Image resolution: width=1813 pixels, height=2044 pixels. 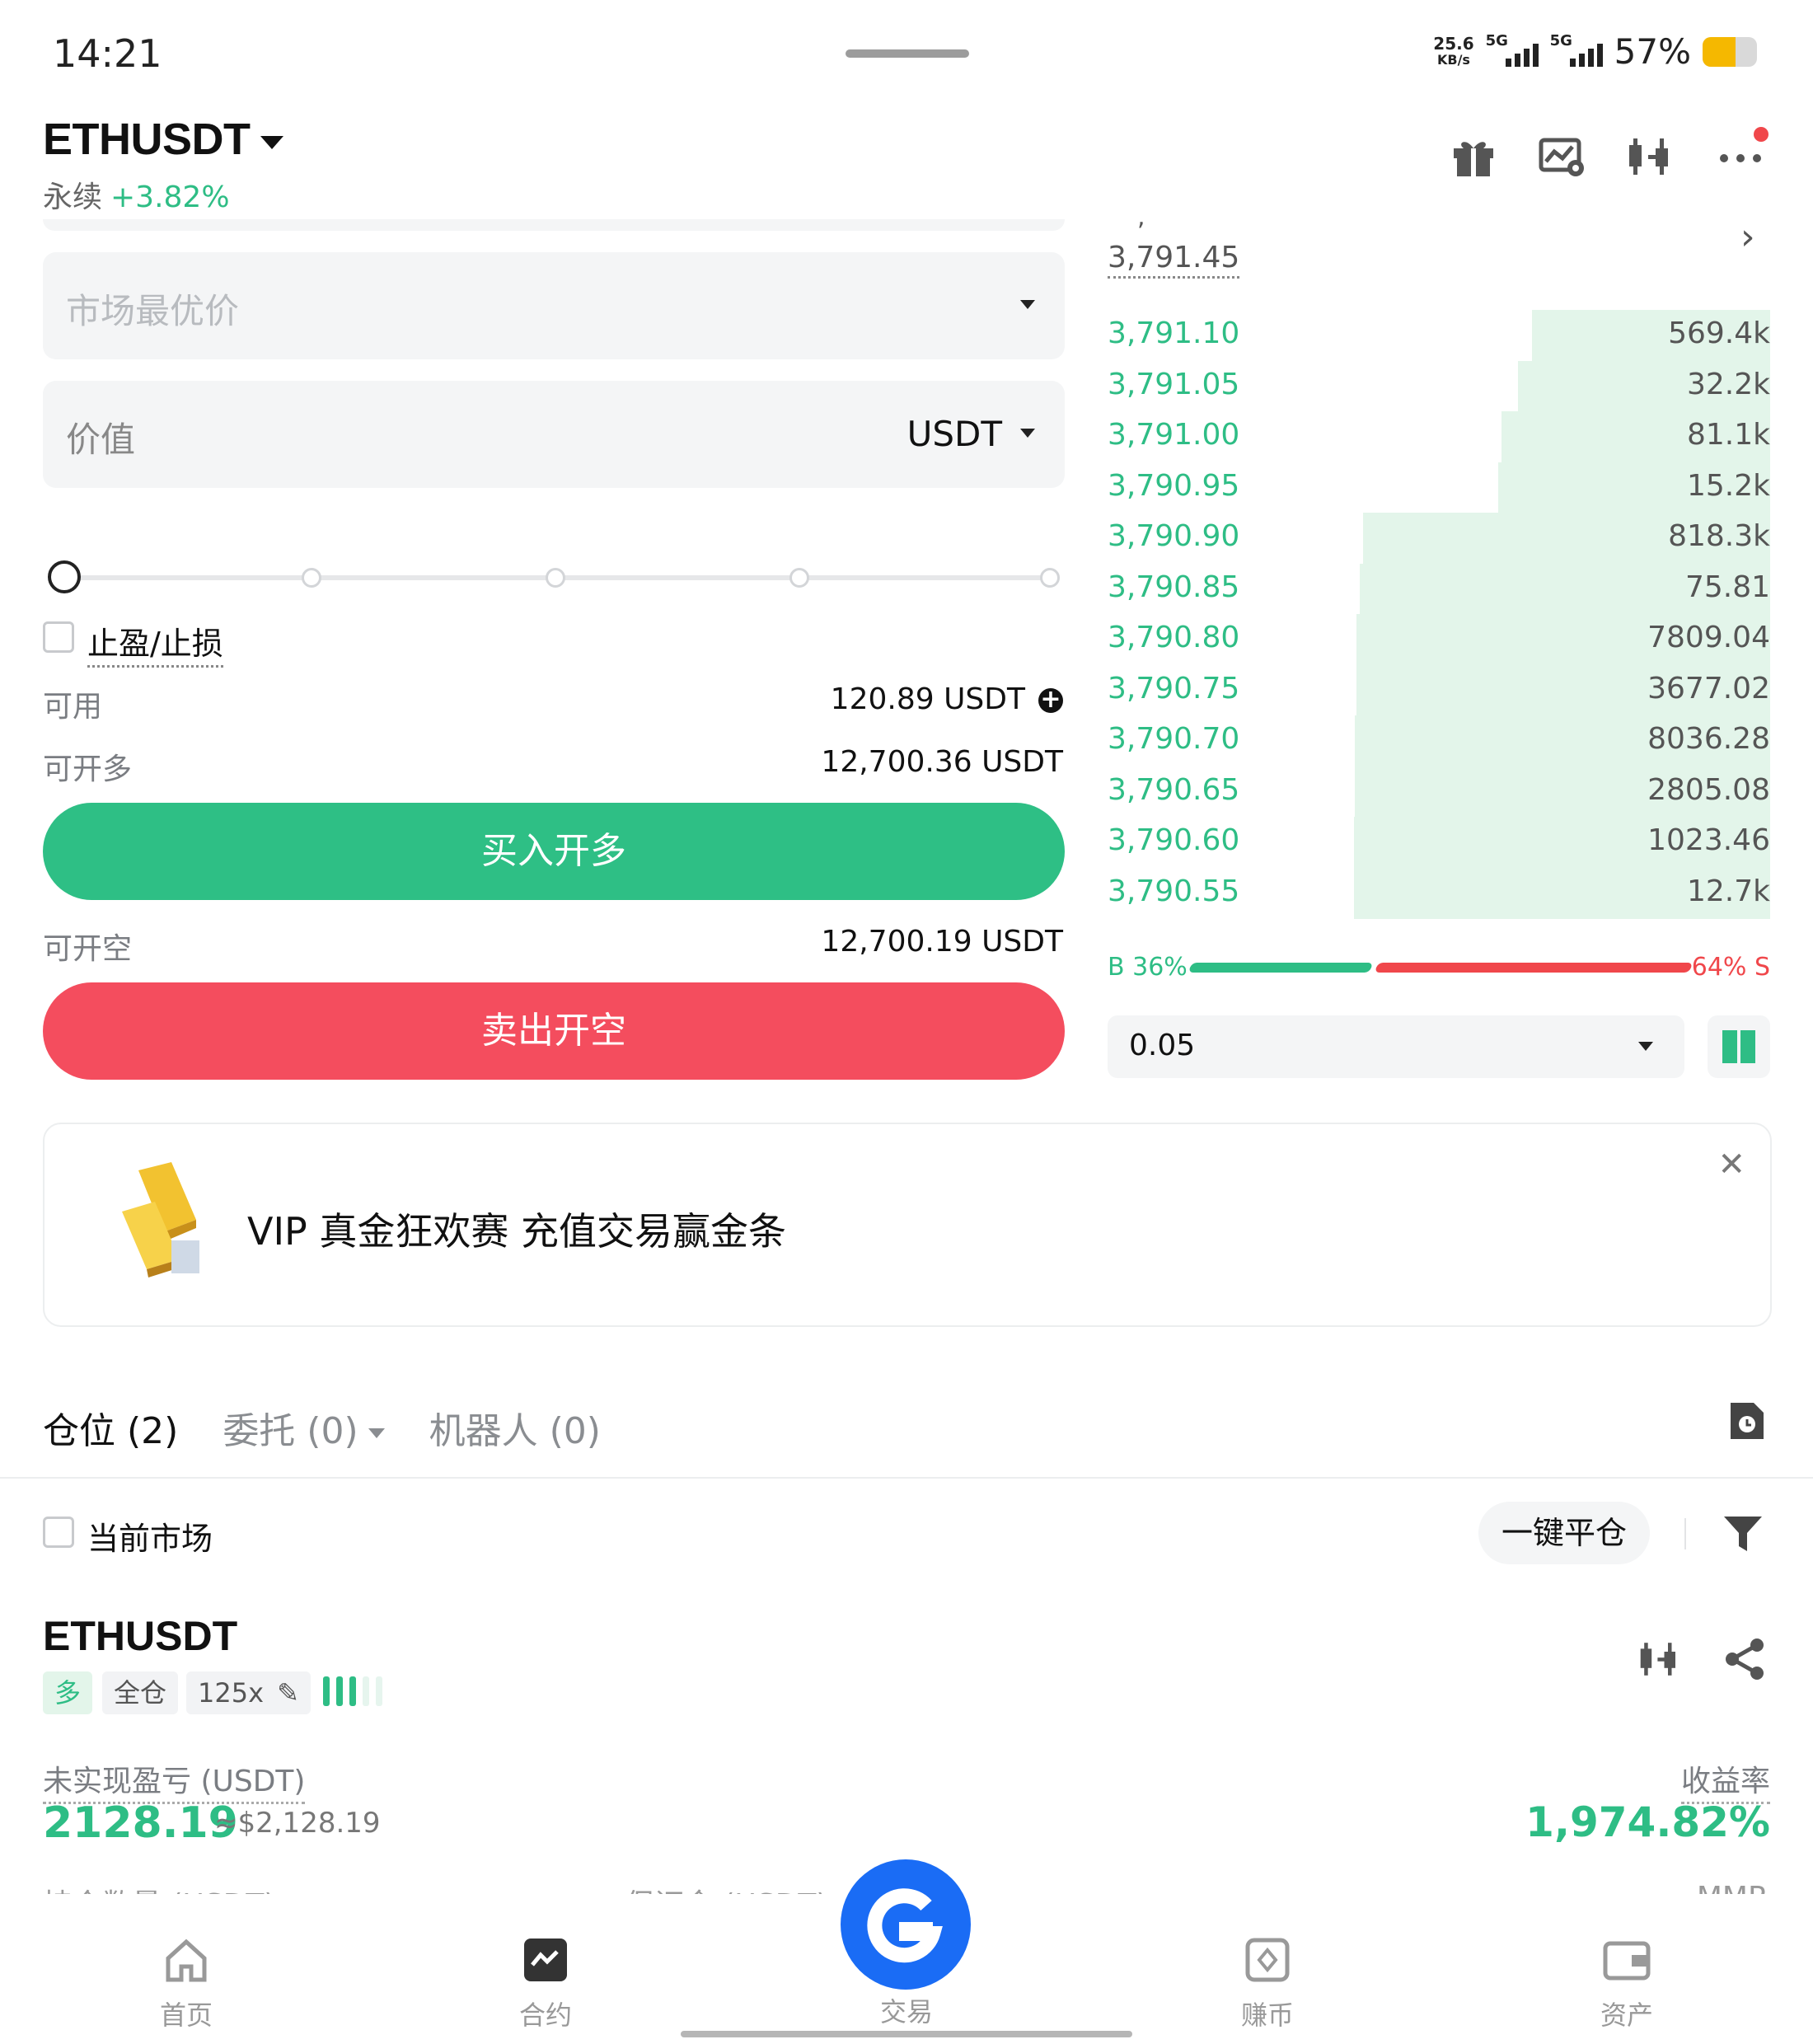 I want to click on bid-price: 3,791.10, so click(x=1174, y=333).